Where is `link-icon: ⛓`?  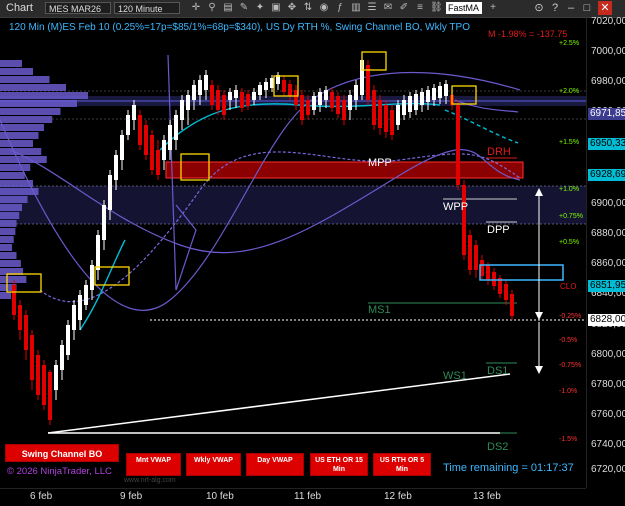 link-icon: ⛓ is located at coordinates (436, 8).